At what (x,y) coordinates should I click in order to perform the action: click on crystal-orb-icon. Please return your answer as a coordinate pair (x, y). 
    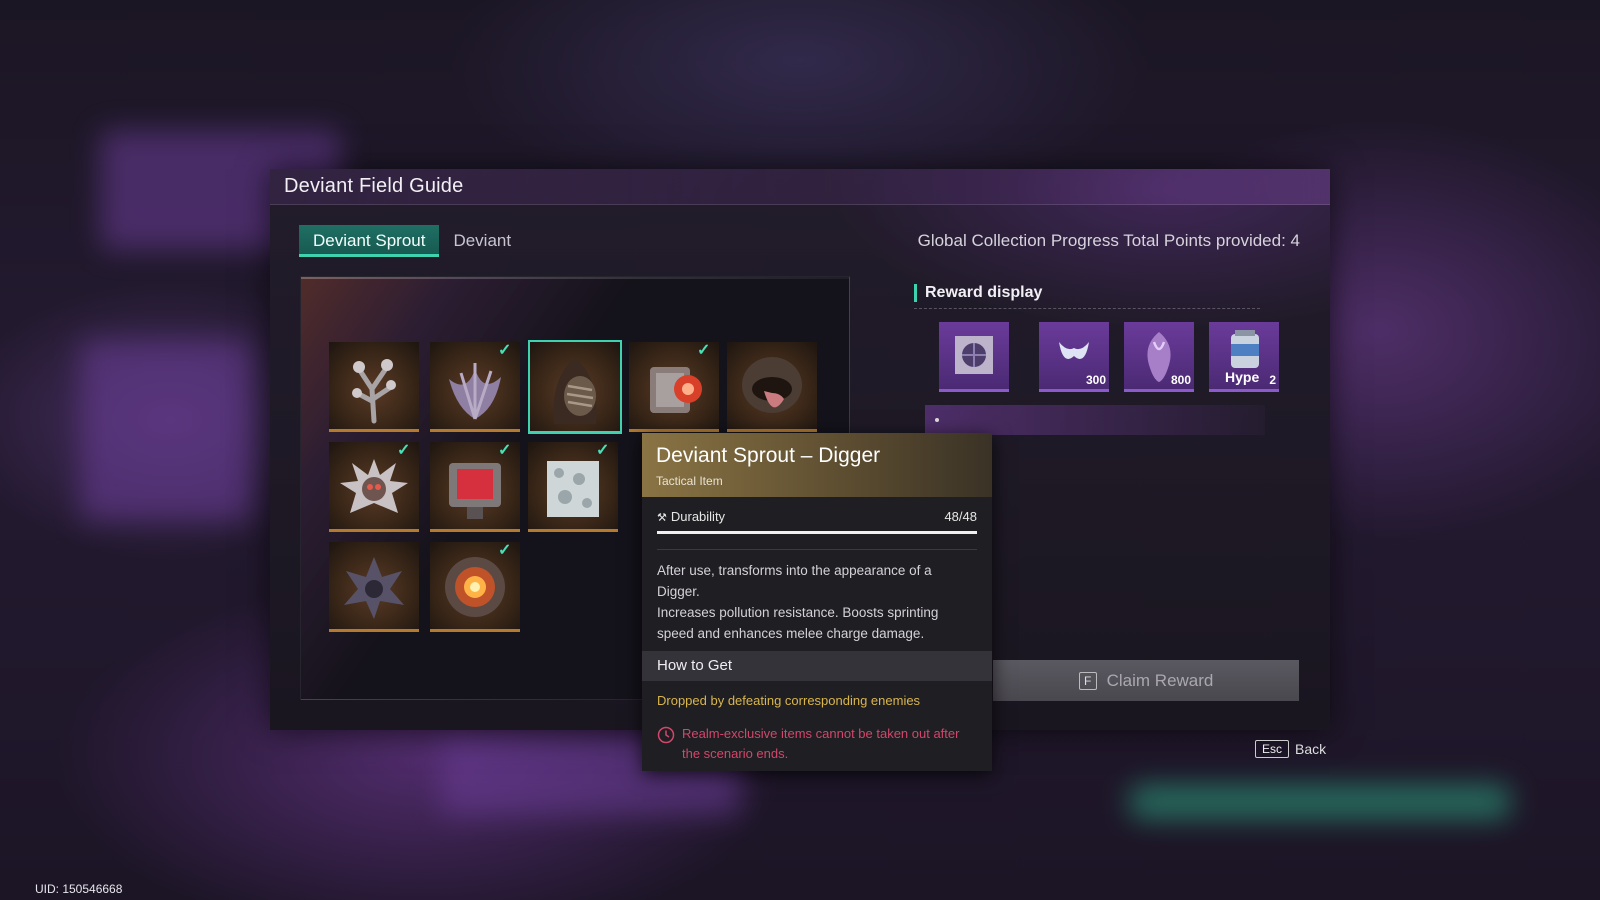
    Looking at the image, I should click on (974, 355).